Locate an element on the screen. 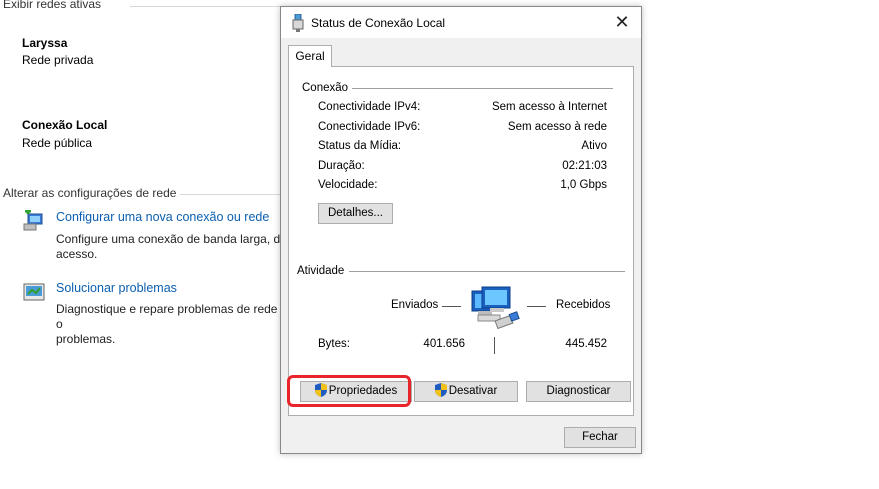 This screenshot has height=489, width=879. network-name-laryssa: Laryssa is located at coordinates (45, 43).